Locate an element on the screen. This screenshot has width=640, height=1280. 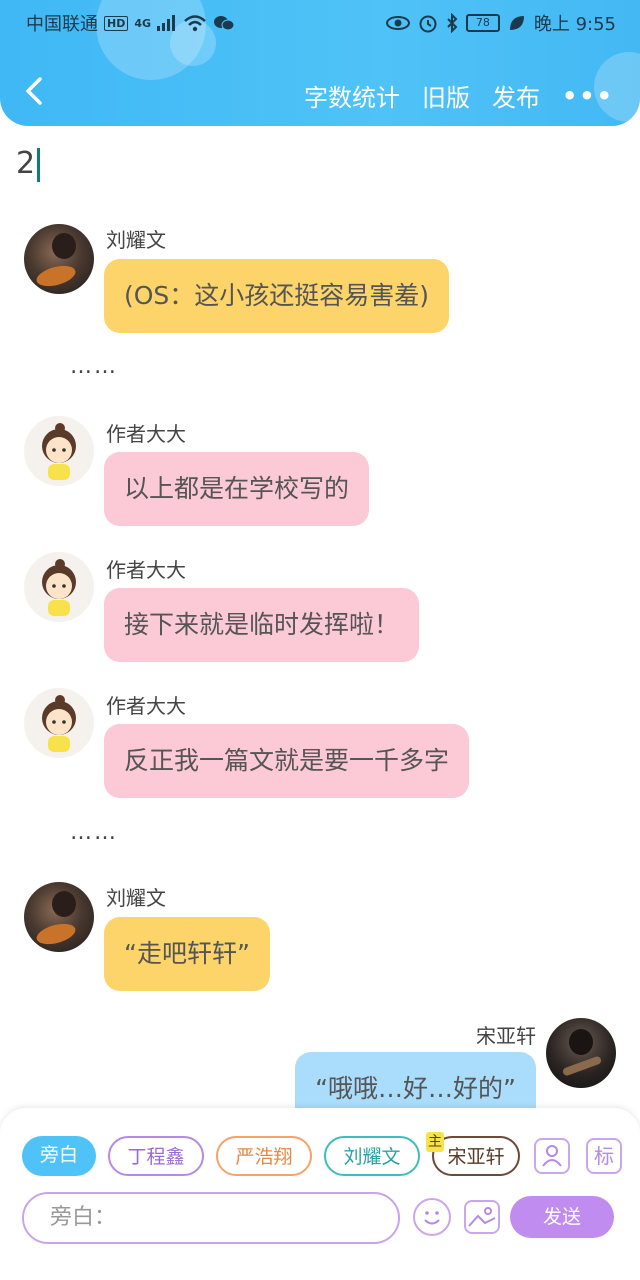
role-chip-ding-chengxin: 丁程鑫 is located at coordinates (156, 1156).